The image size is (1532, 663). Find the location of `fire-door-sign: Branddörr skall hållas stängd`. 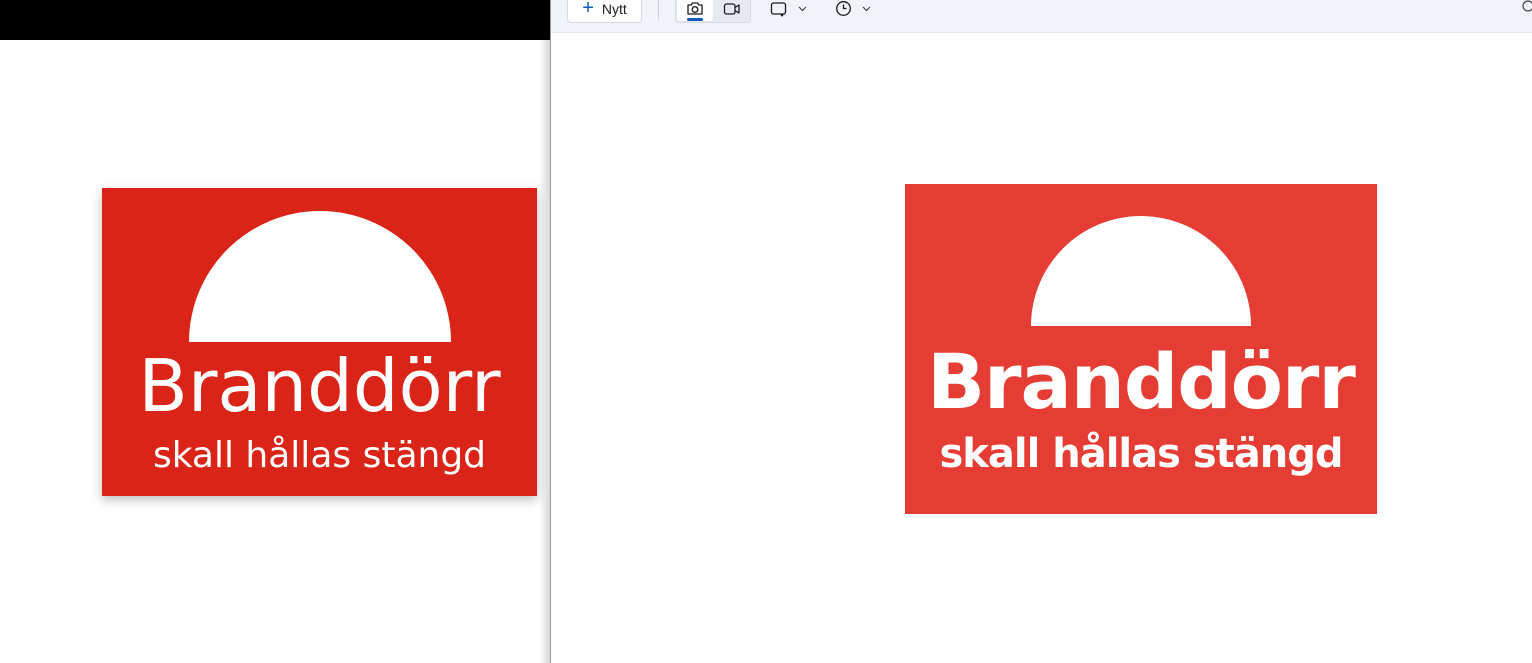

fire-door-sign: Branddörr skall hållas stängd is located at coordinates (319, 342).